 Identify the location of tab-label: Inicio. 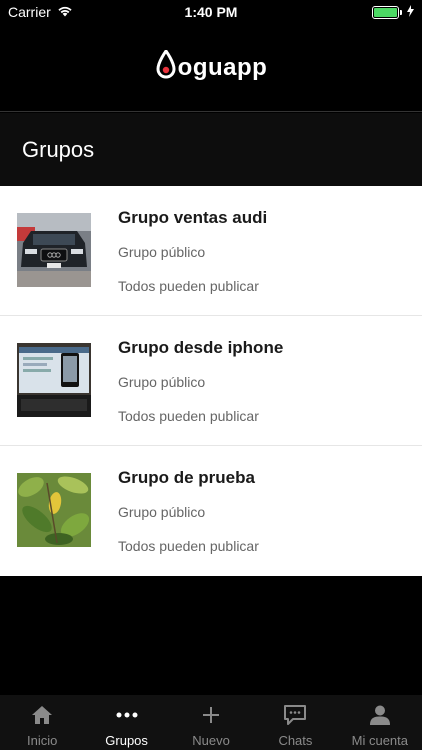
(42, 740).